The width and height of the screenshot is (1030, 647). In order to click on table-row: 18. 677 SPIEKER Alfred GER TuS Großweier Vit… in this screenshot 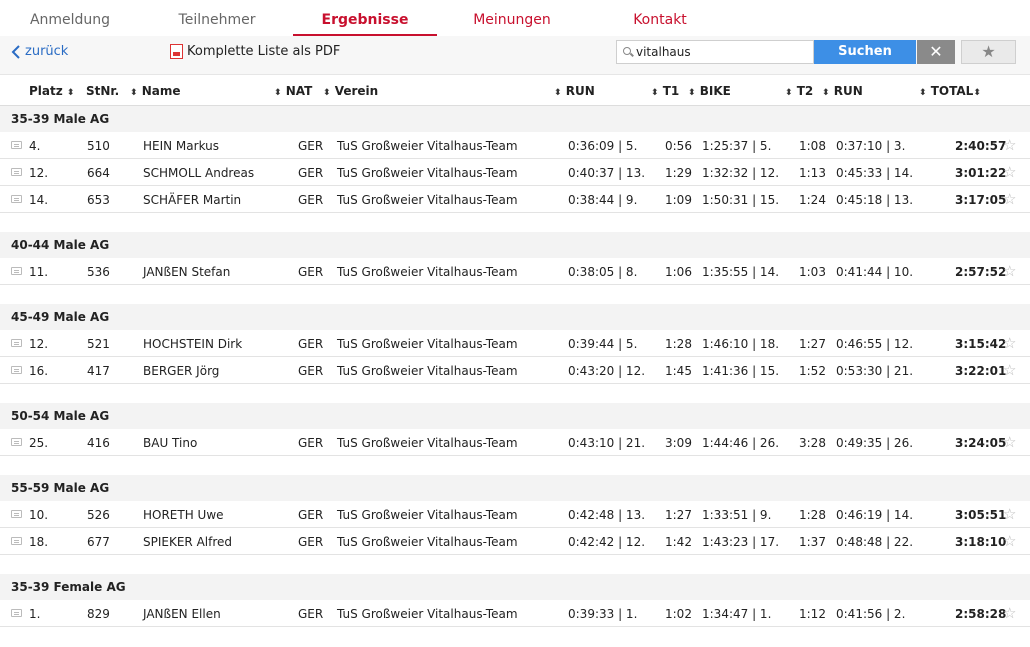, I will do `click(515, 541)`.